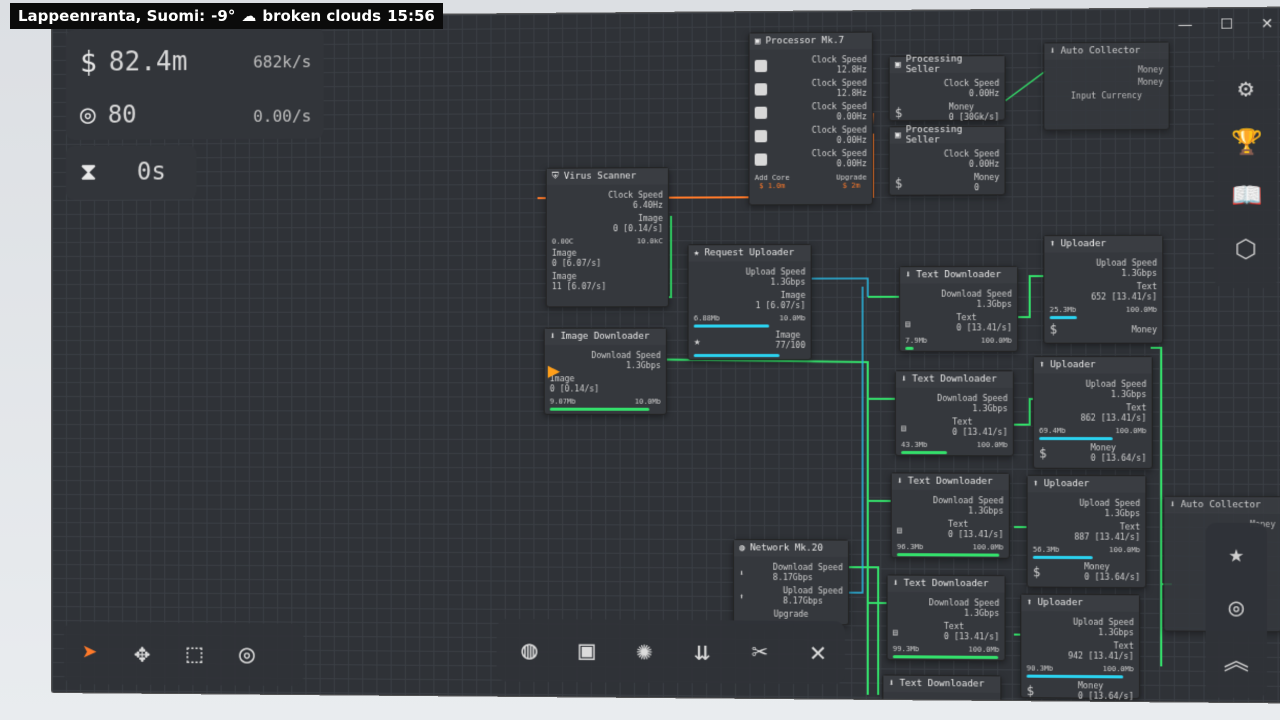 Image resolution: width=1280 pixels, height=720 pixels. What do you see at coordinates (529, 650) in the screenshot?
I see `globe-icon: ◍` at bounding box center [529, 650].